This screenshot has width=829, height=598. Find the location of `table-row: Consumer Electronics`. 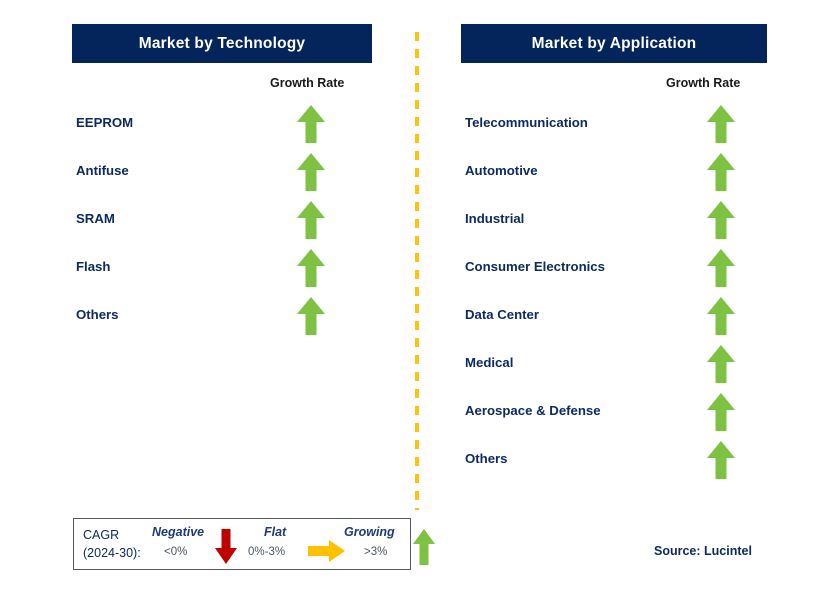

table-row: Consumer Electronics is located at coordinates (614, 272).